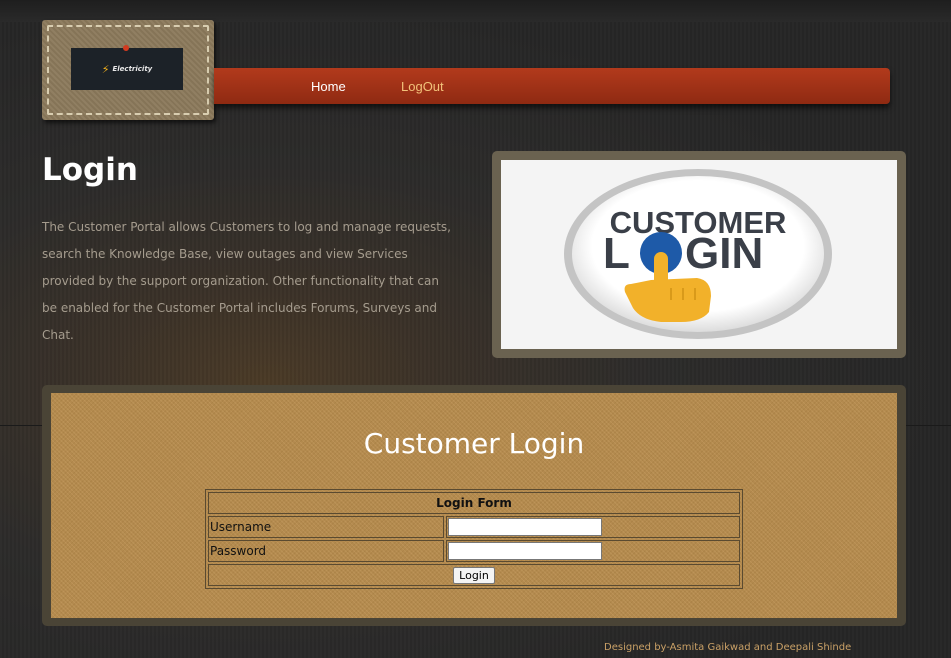 The width and height of the screenshot is (951, 658). What do you see at coordinates (326, 551) in the screenshot?
I see `password-label: Password` at bounding box center [326, 551].